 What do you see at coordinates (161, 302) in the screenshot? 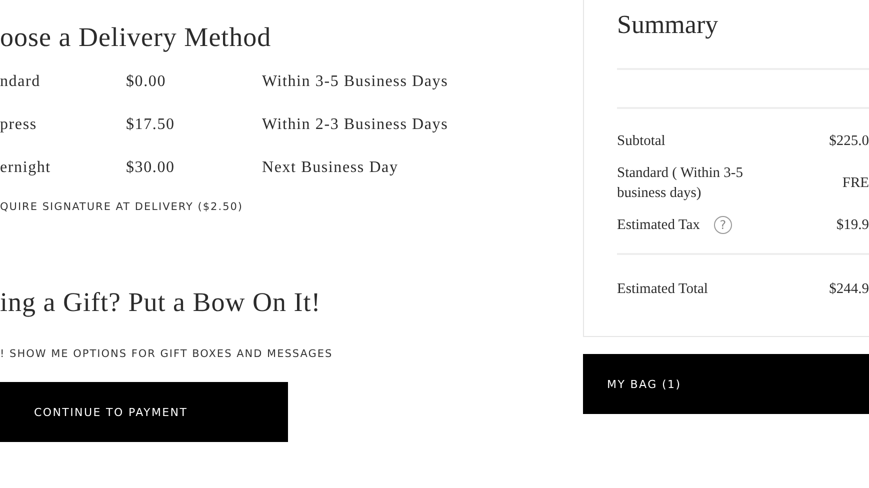
I see `section-heading: ing a Gift? Put a Bow On It!` at bounding box center [161, 302].